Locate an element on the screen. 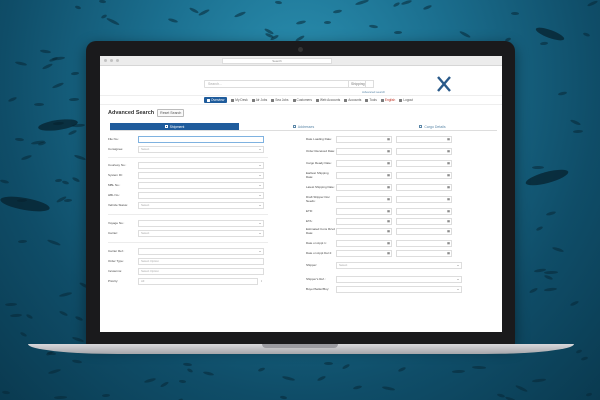  shipper-s-ref-select is located at coordinates (399, 279).